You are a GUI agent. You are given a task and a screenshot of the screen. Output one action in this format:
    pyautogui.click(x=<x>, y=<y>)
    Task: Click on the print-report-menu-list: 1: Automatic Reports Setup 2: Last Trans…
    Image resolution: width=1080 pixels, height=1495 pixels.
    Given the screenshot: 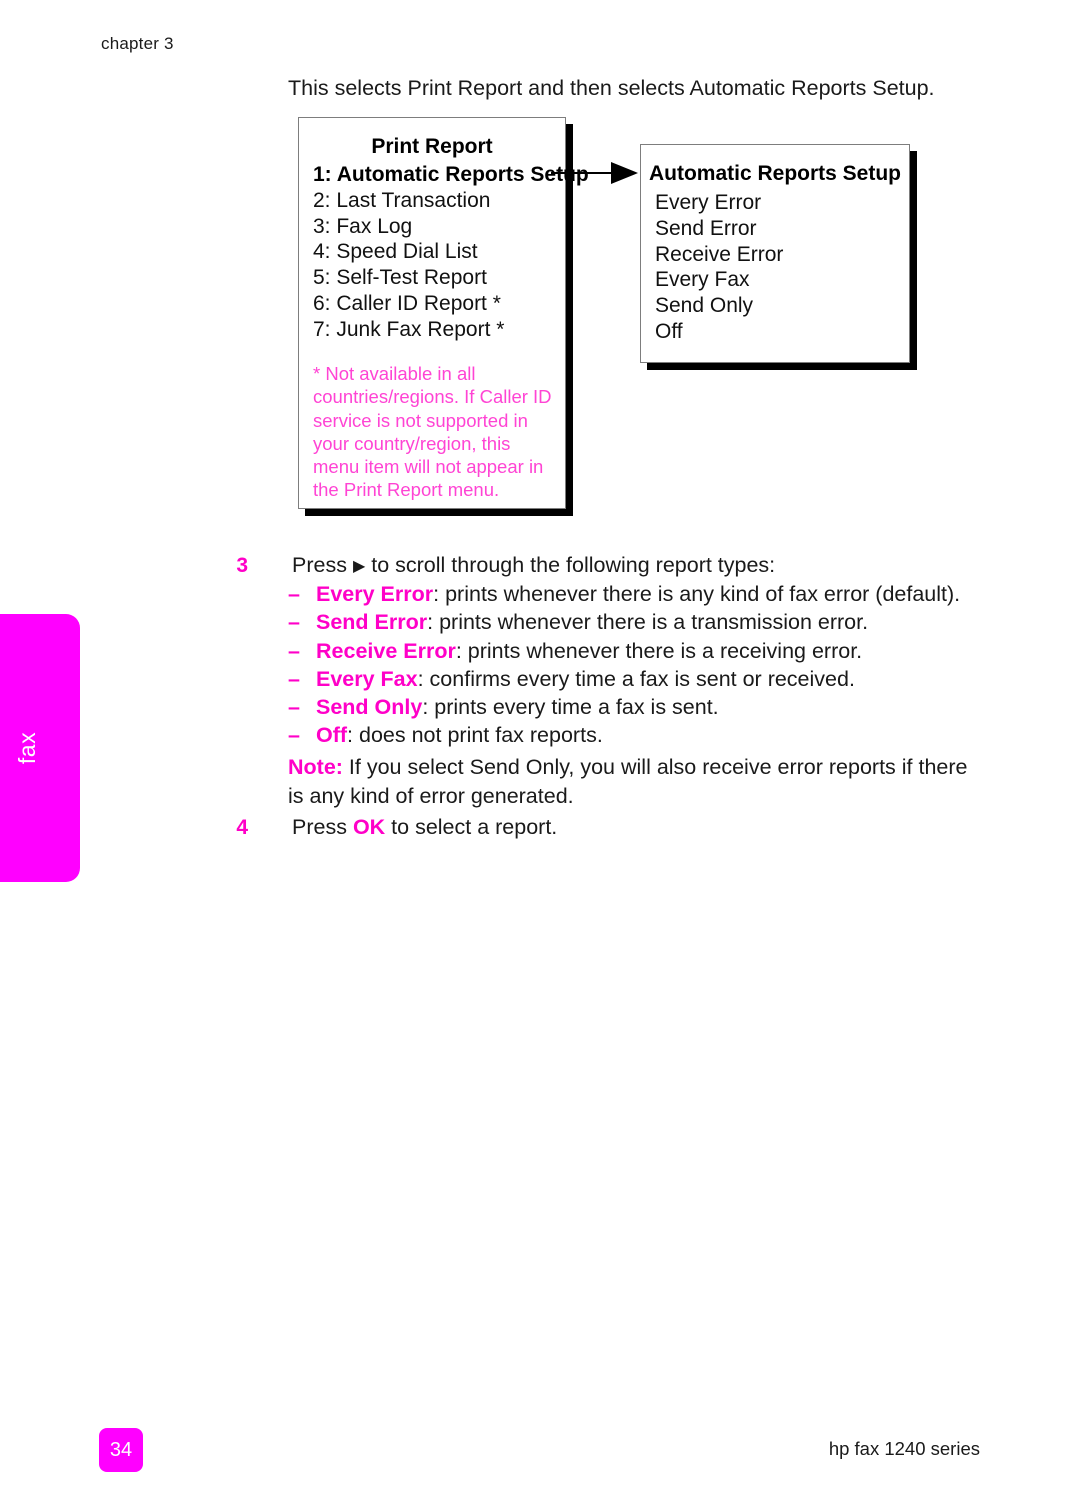 What is the action you would take?
    pyautogui.click(x=444, y=251)
    